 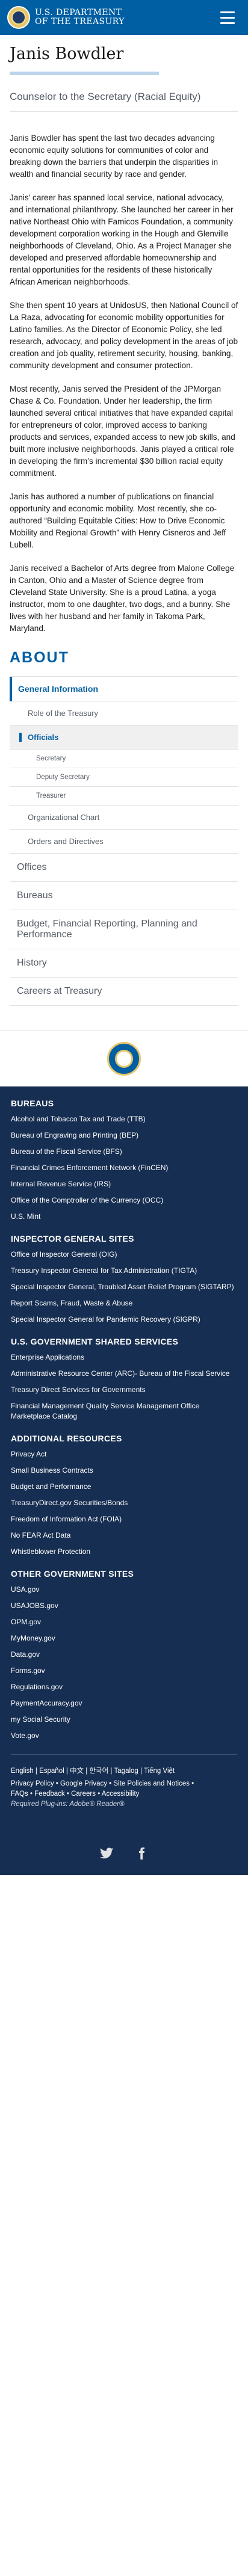 What do you see at coordinates (72, 1238) in the screenshot?
I see `footer-heading-inspector-general: INSPECTOR GENERAL SITES` at bounding box center [72, 1238].